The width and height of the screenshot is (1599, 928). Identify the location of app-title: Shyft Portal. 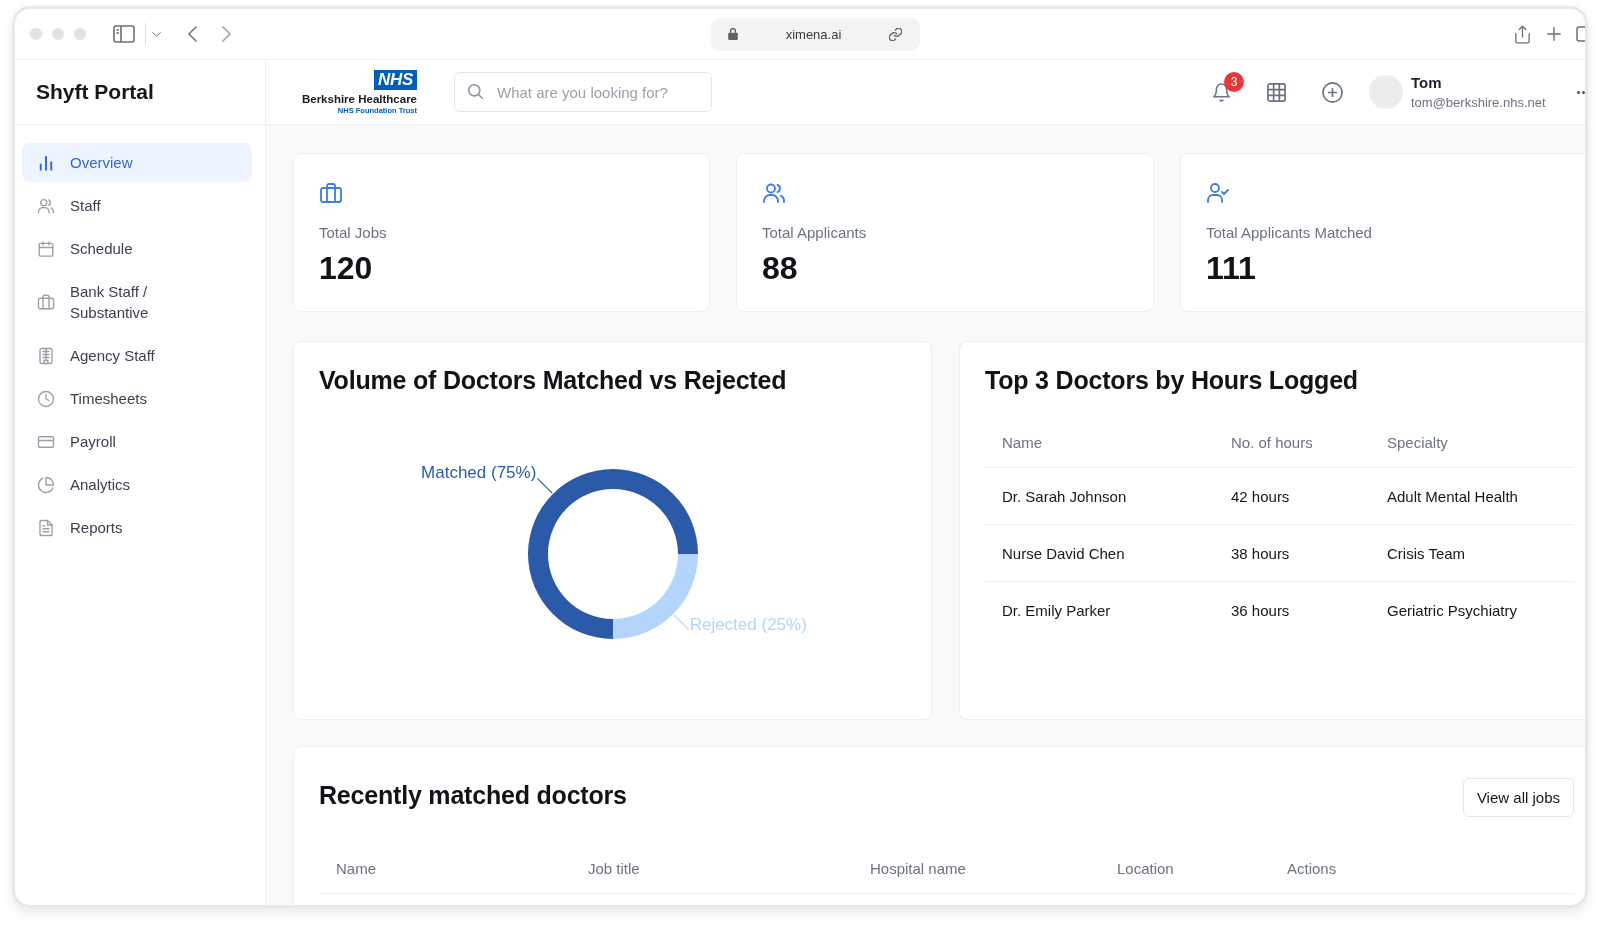
(95, 92).